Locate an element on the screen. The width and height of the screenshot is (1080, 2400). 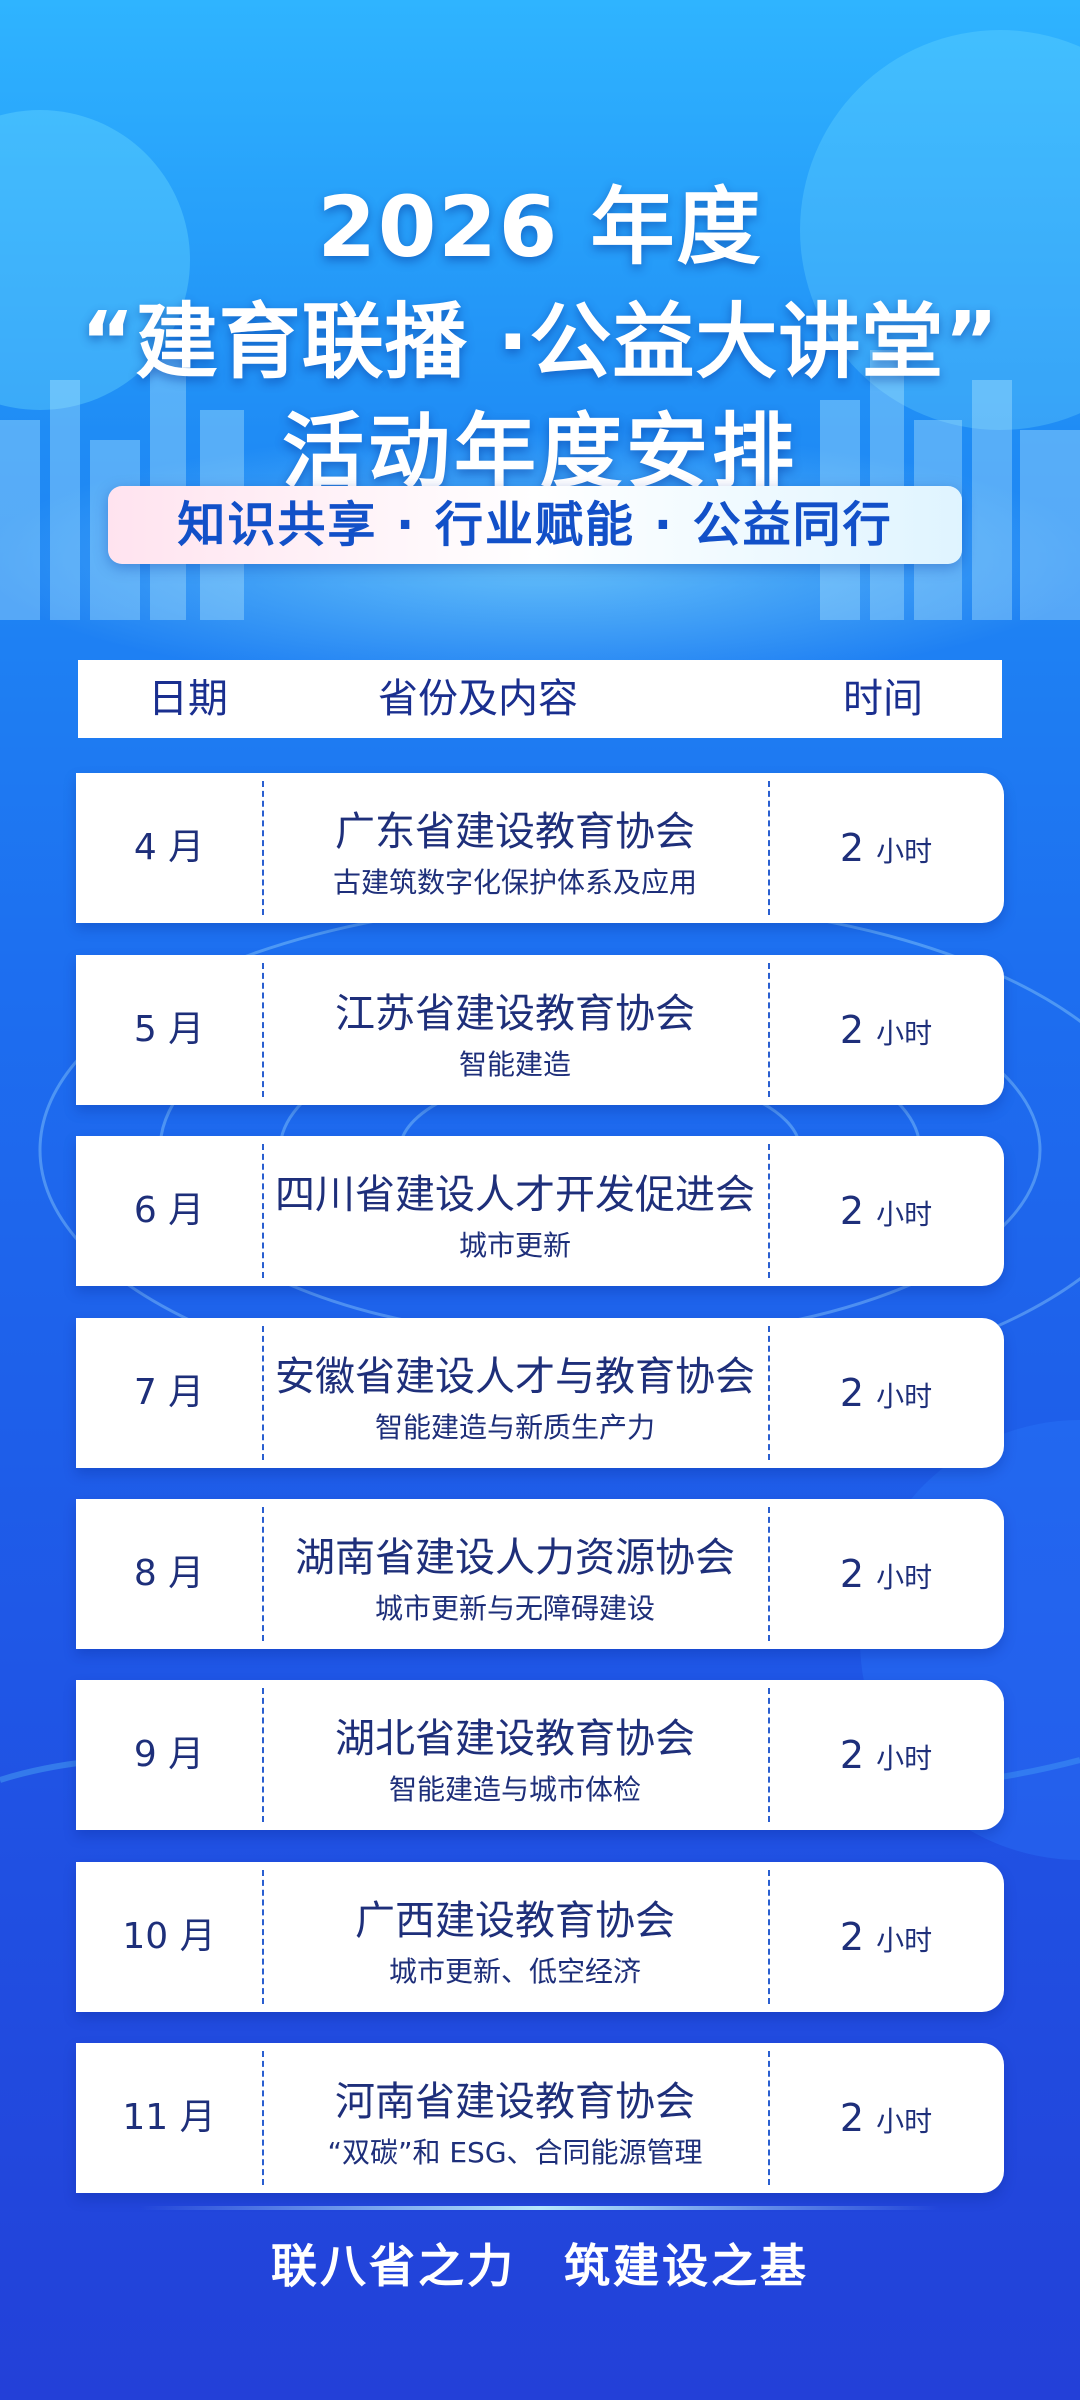
table-row: 5 月 江苏省建设教育协会 智能建造 2 小时 is located at coordinates (540, 1030).